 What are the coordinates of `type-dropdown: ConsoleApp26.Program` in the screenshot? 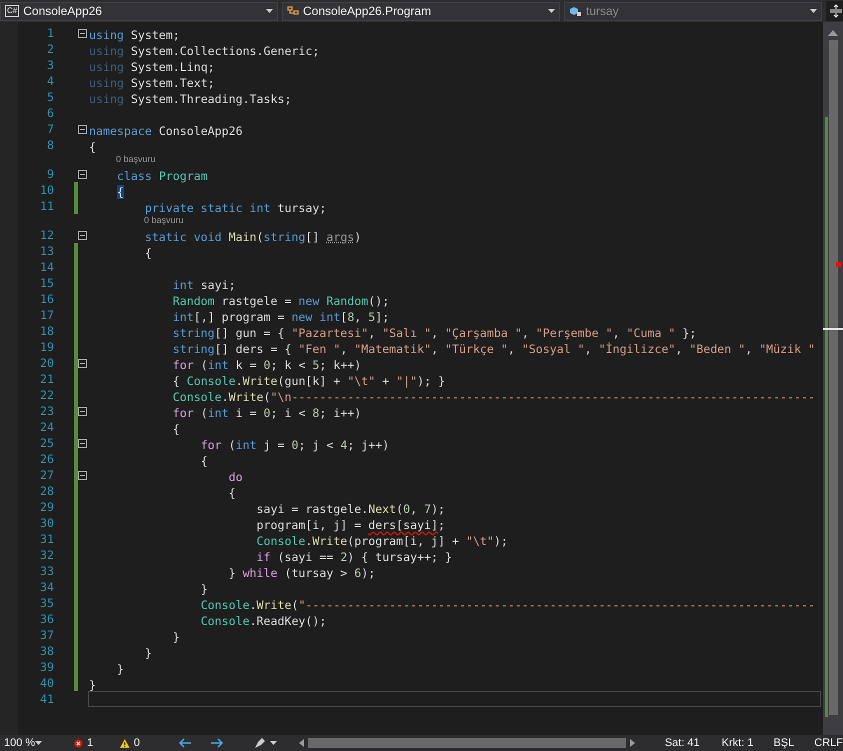 It's located at (421, 11).